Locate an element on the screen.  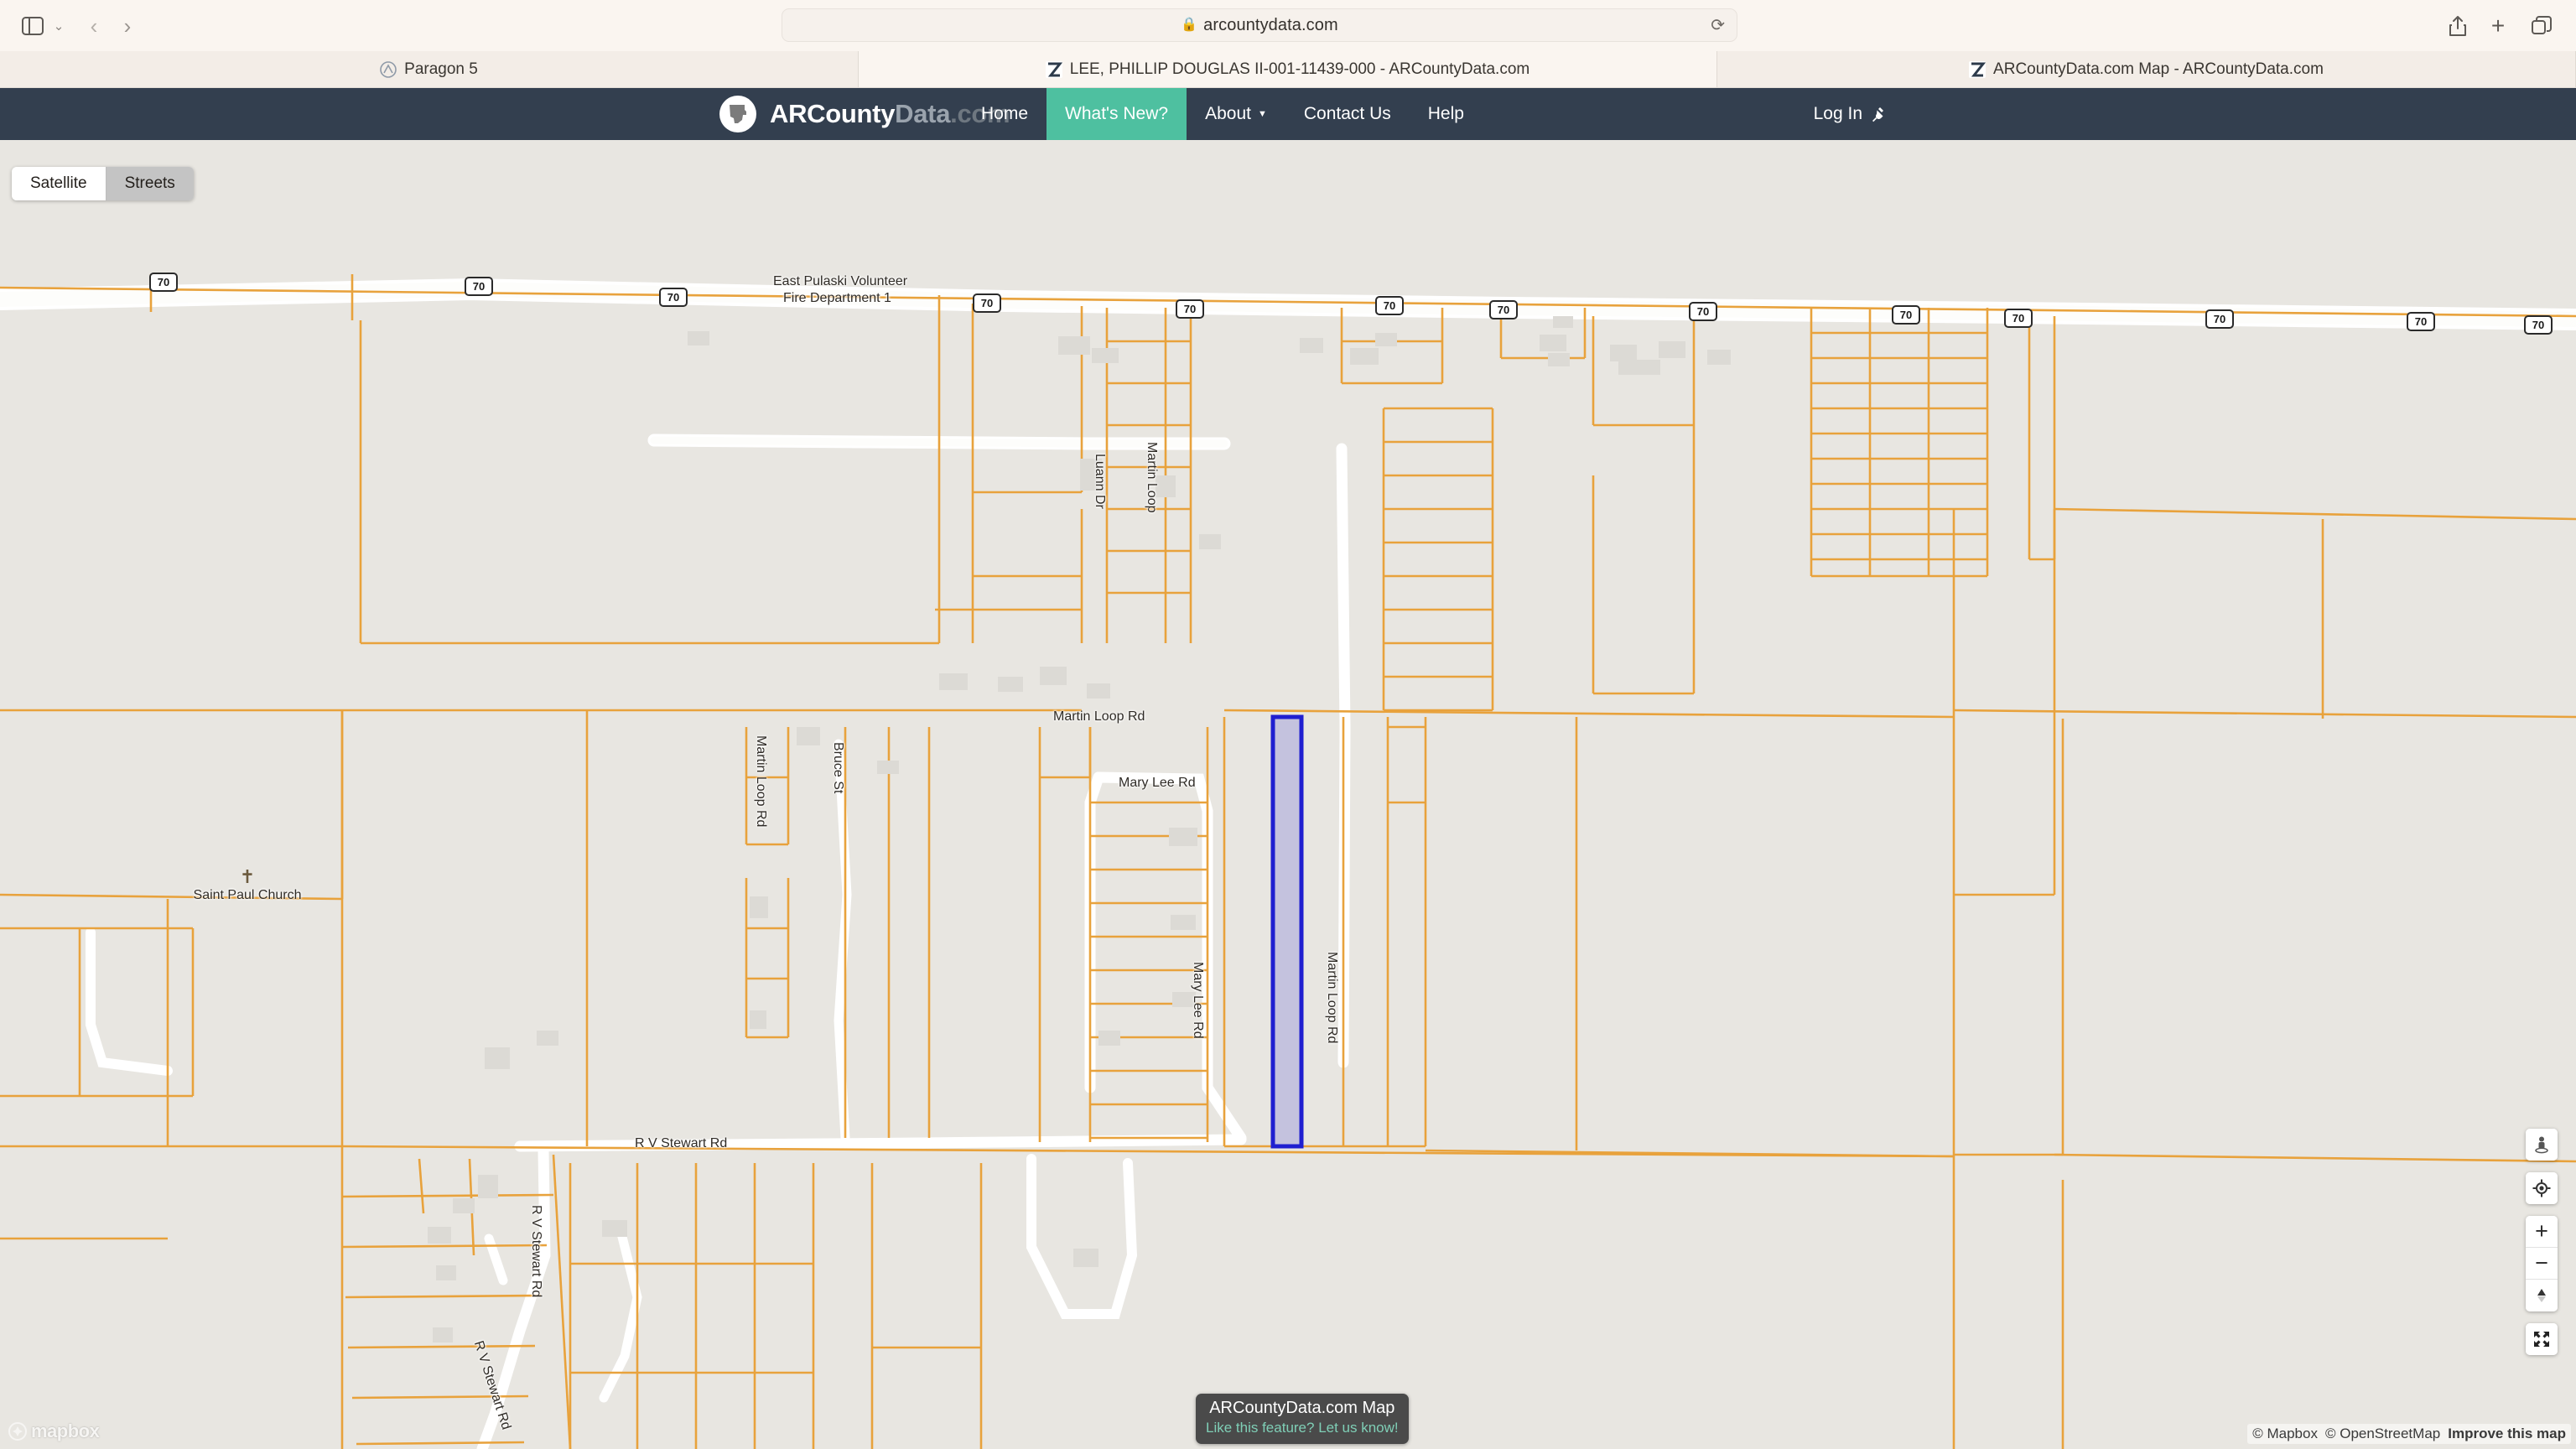
selected-parcel-shape is located at coordinates (1287, 931).